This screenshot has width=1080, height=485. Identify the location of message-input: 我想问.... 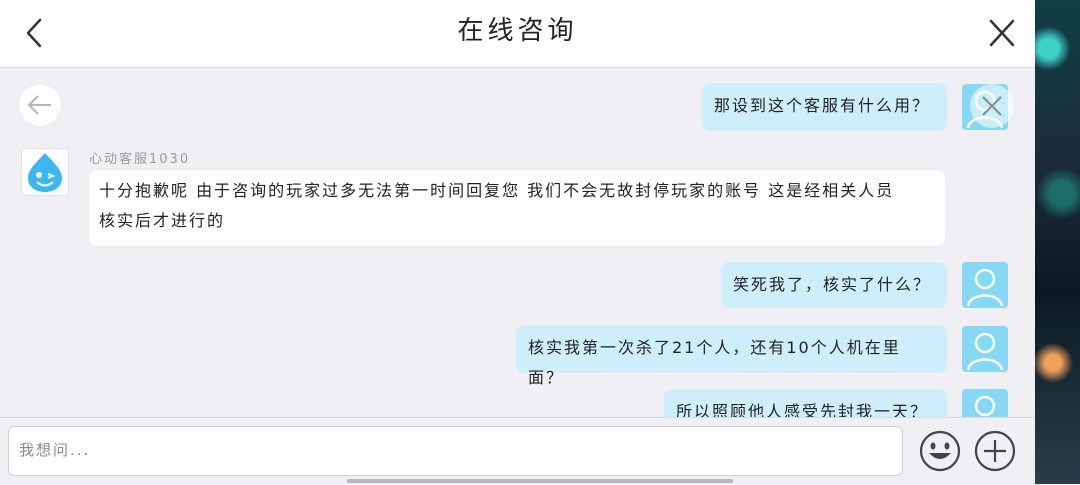
(455, 451).